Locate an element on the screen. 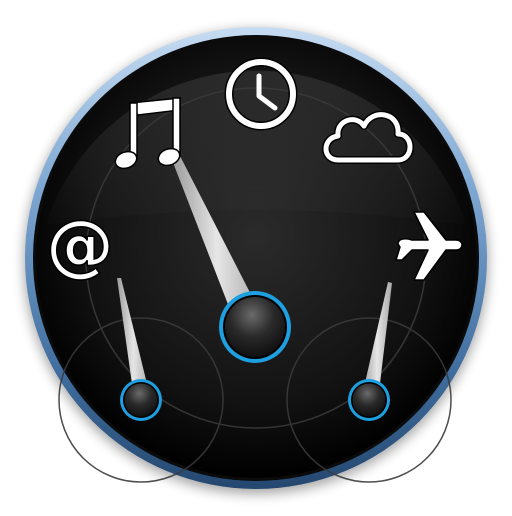 This screenshot has height=516, width=512. at-sign-icon: @ is located at coordinates (80, 245).